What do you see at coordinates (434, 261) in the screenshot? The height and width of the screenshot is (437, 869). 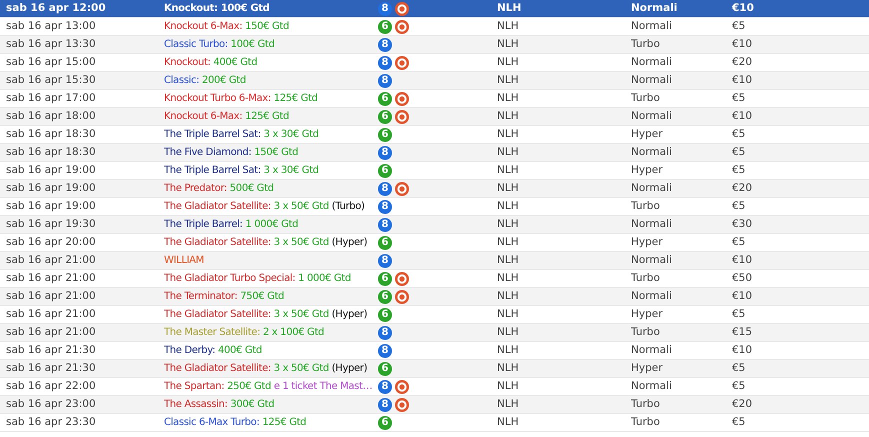 I see `table-row: sab 16 apr 21:00 WILLIAM 8 NLH Normali €10` at bounding box center [434, 261].